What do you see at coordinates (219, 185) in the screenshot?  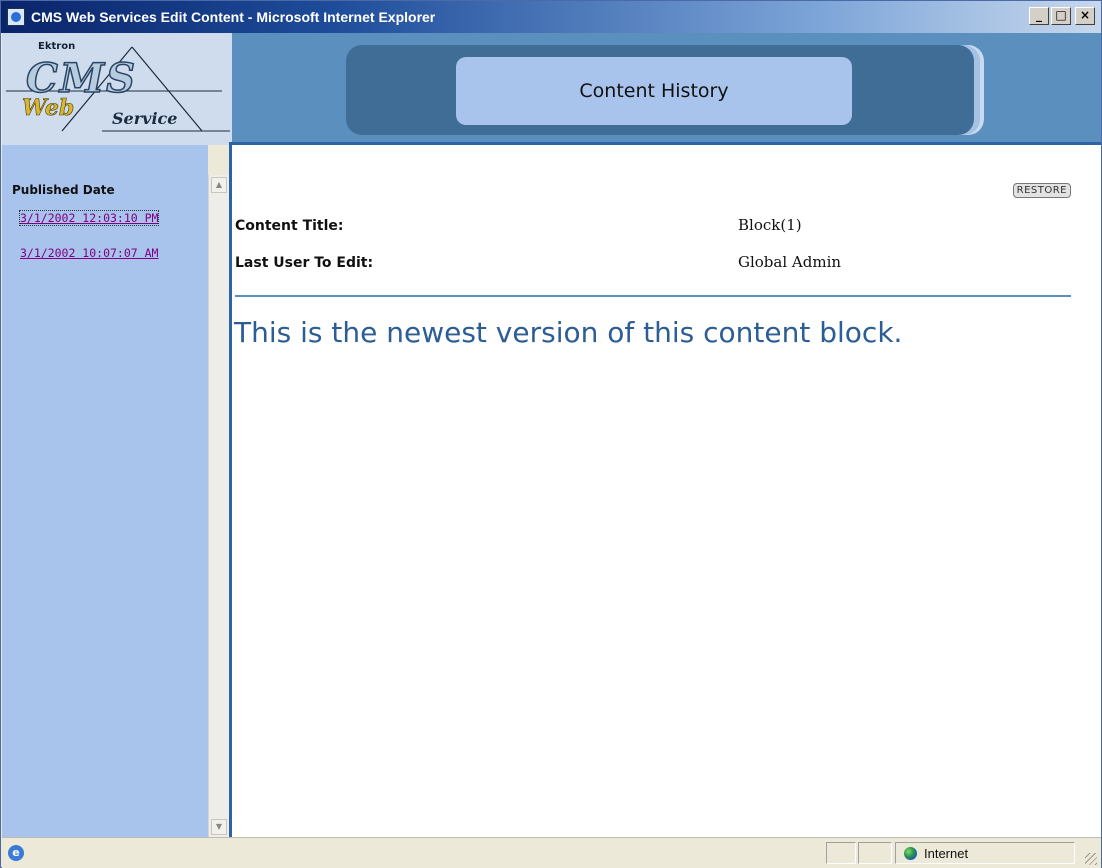 I see `scroll-up-icon: ▲` at bounding box center [219, 185].